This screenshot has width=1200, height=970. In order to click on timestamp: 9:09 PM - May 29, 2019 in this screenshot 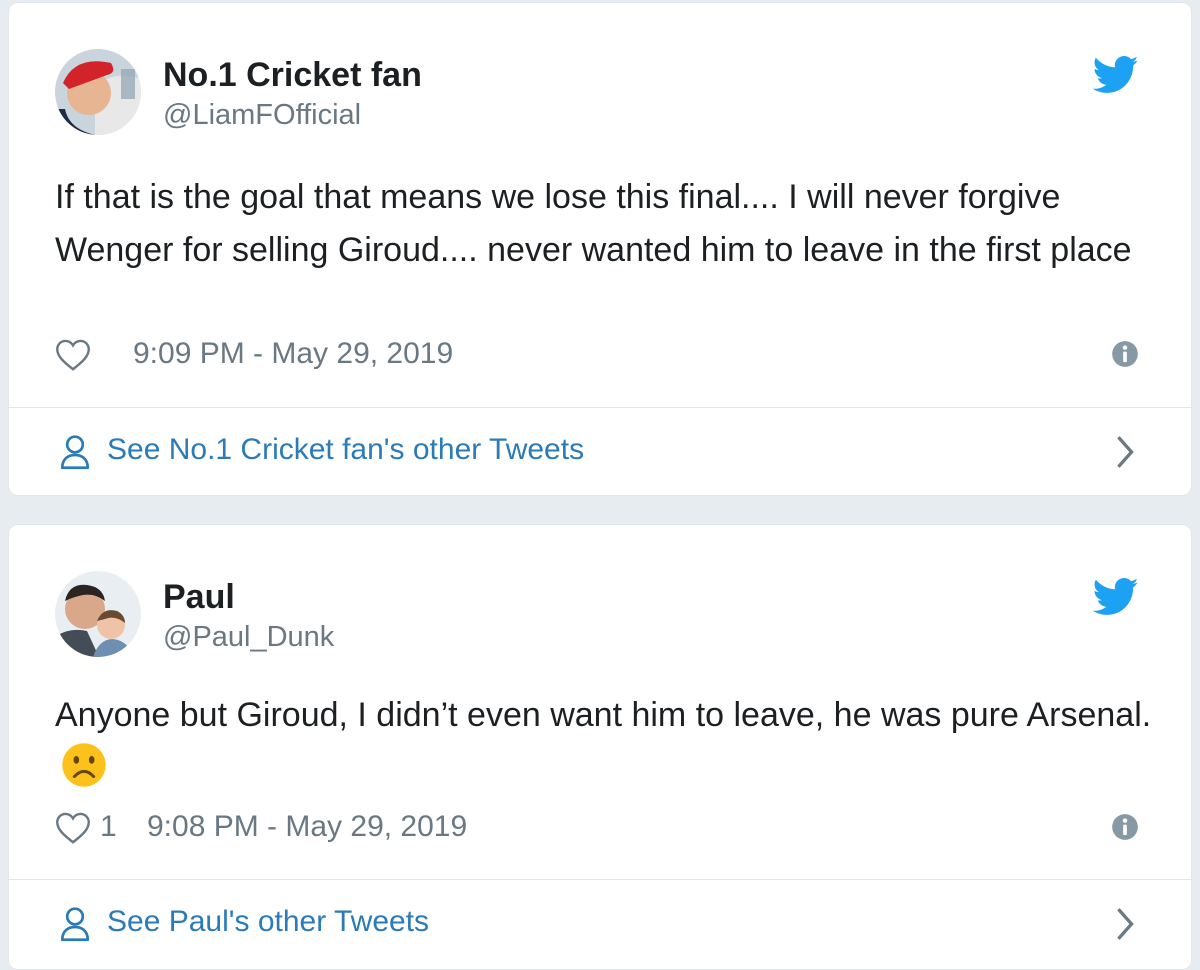, I will do `click(293, 354)`.